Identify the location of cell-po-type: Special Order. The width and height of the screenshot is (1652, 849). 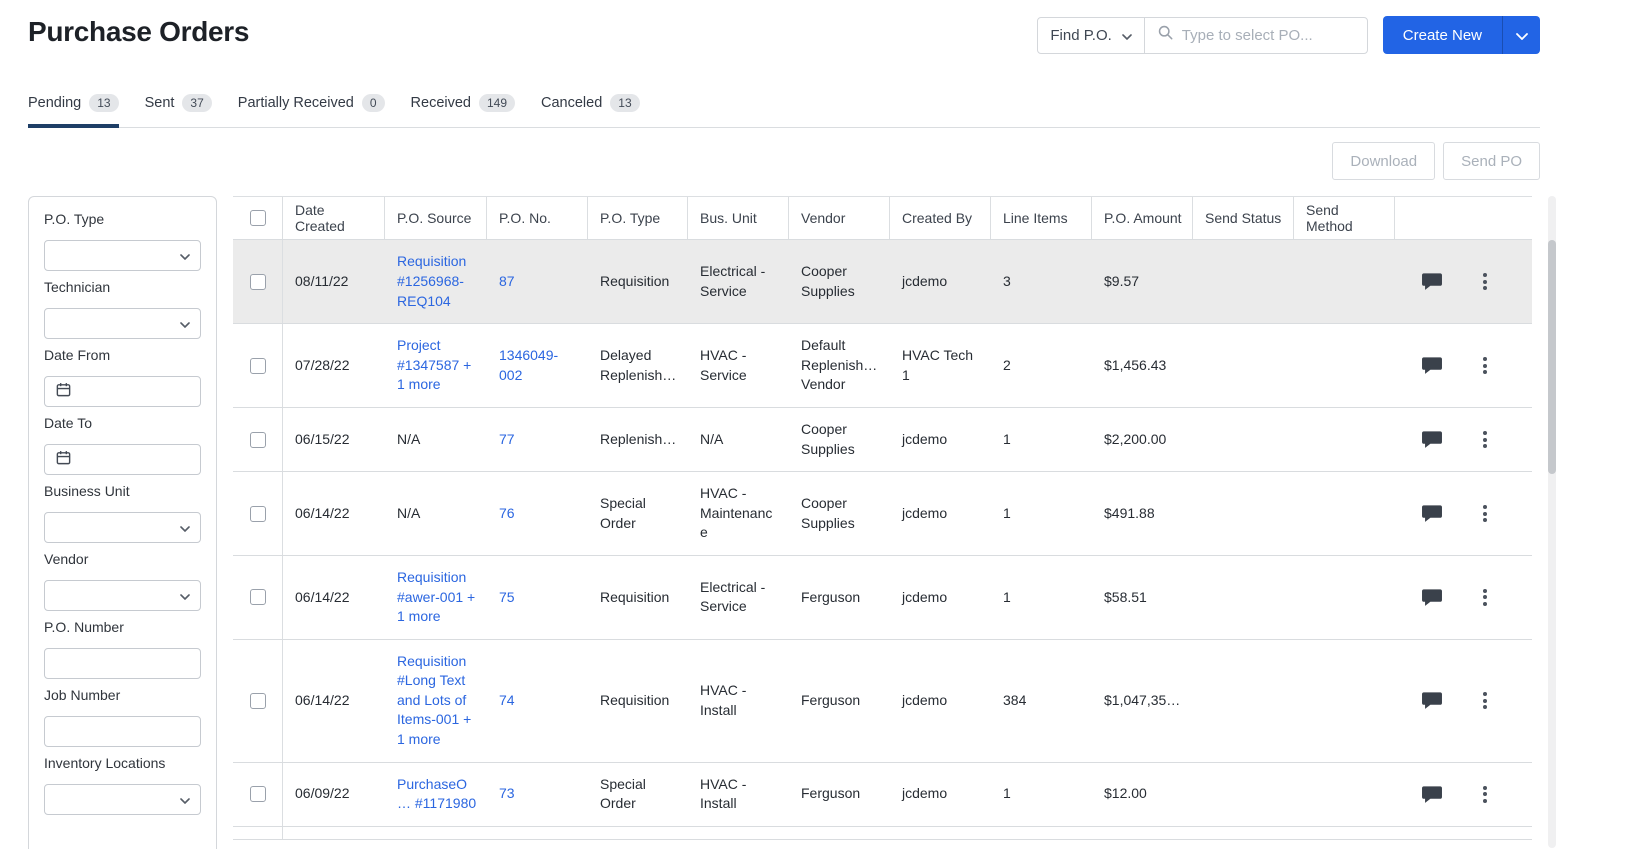
(623, 512).